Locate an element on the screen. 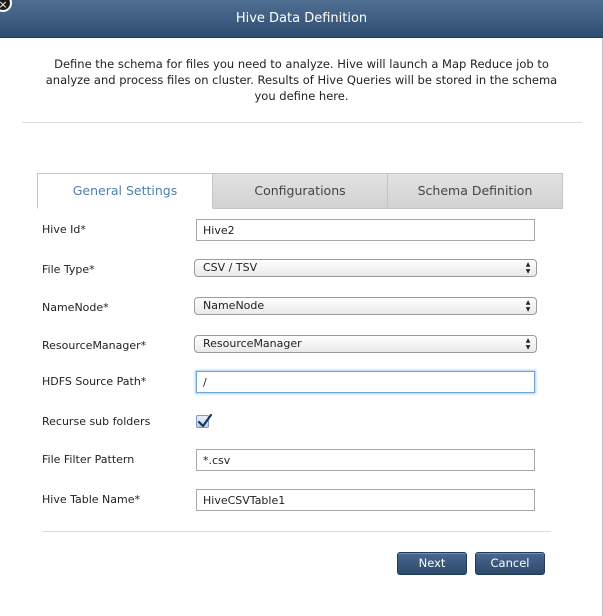 Image resolution: width=603 pixels, height=616 pixels. tab-schema-definition: Schema Definition is located at coordinates (475, 191).